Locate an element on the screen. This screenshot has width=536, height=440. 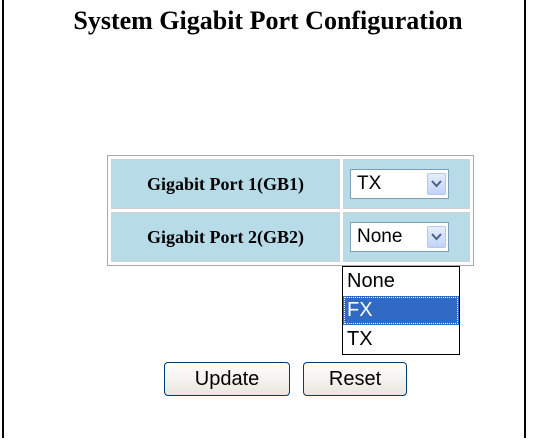
port2-cell: None is located at coordinates (406, 237).